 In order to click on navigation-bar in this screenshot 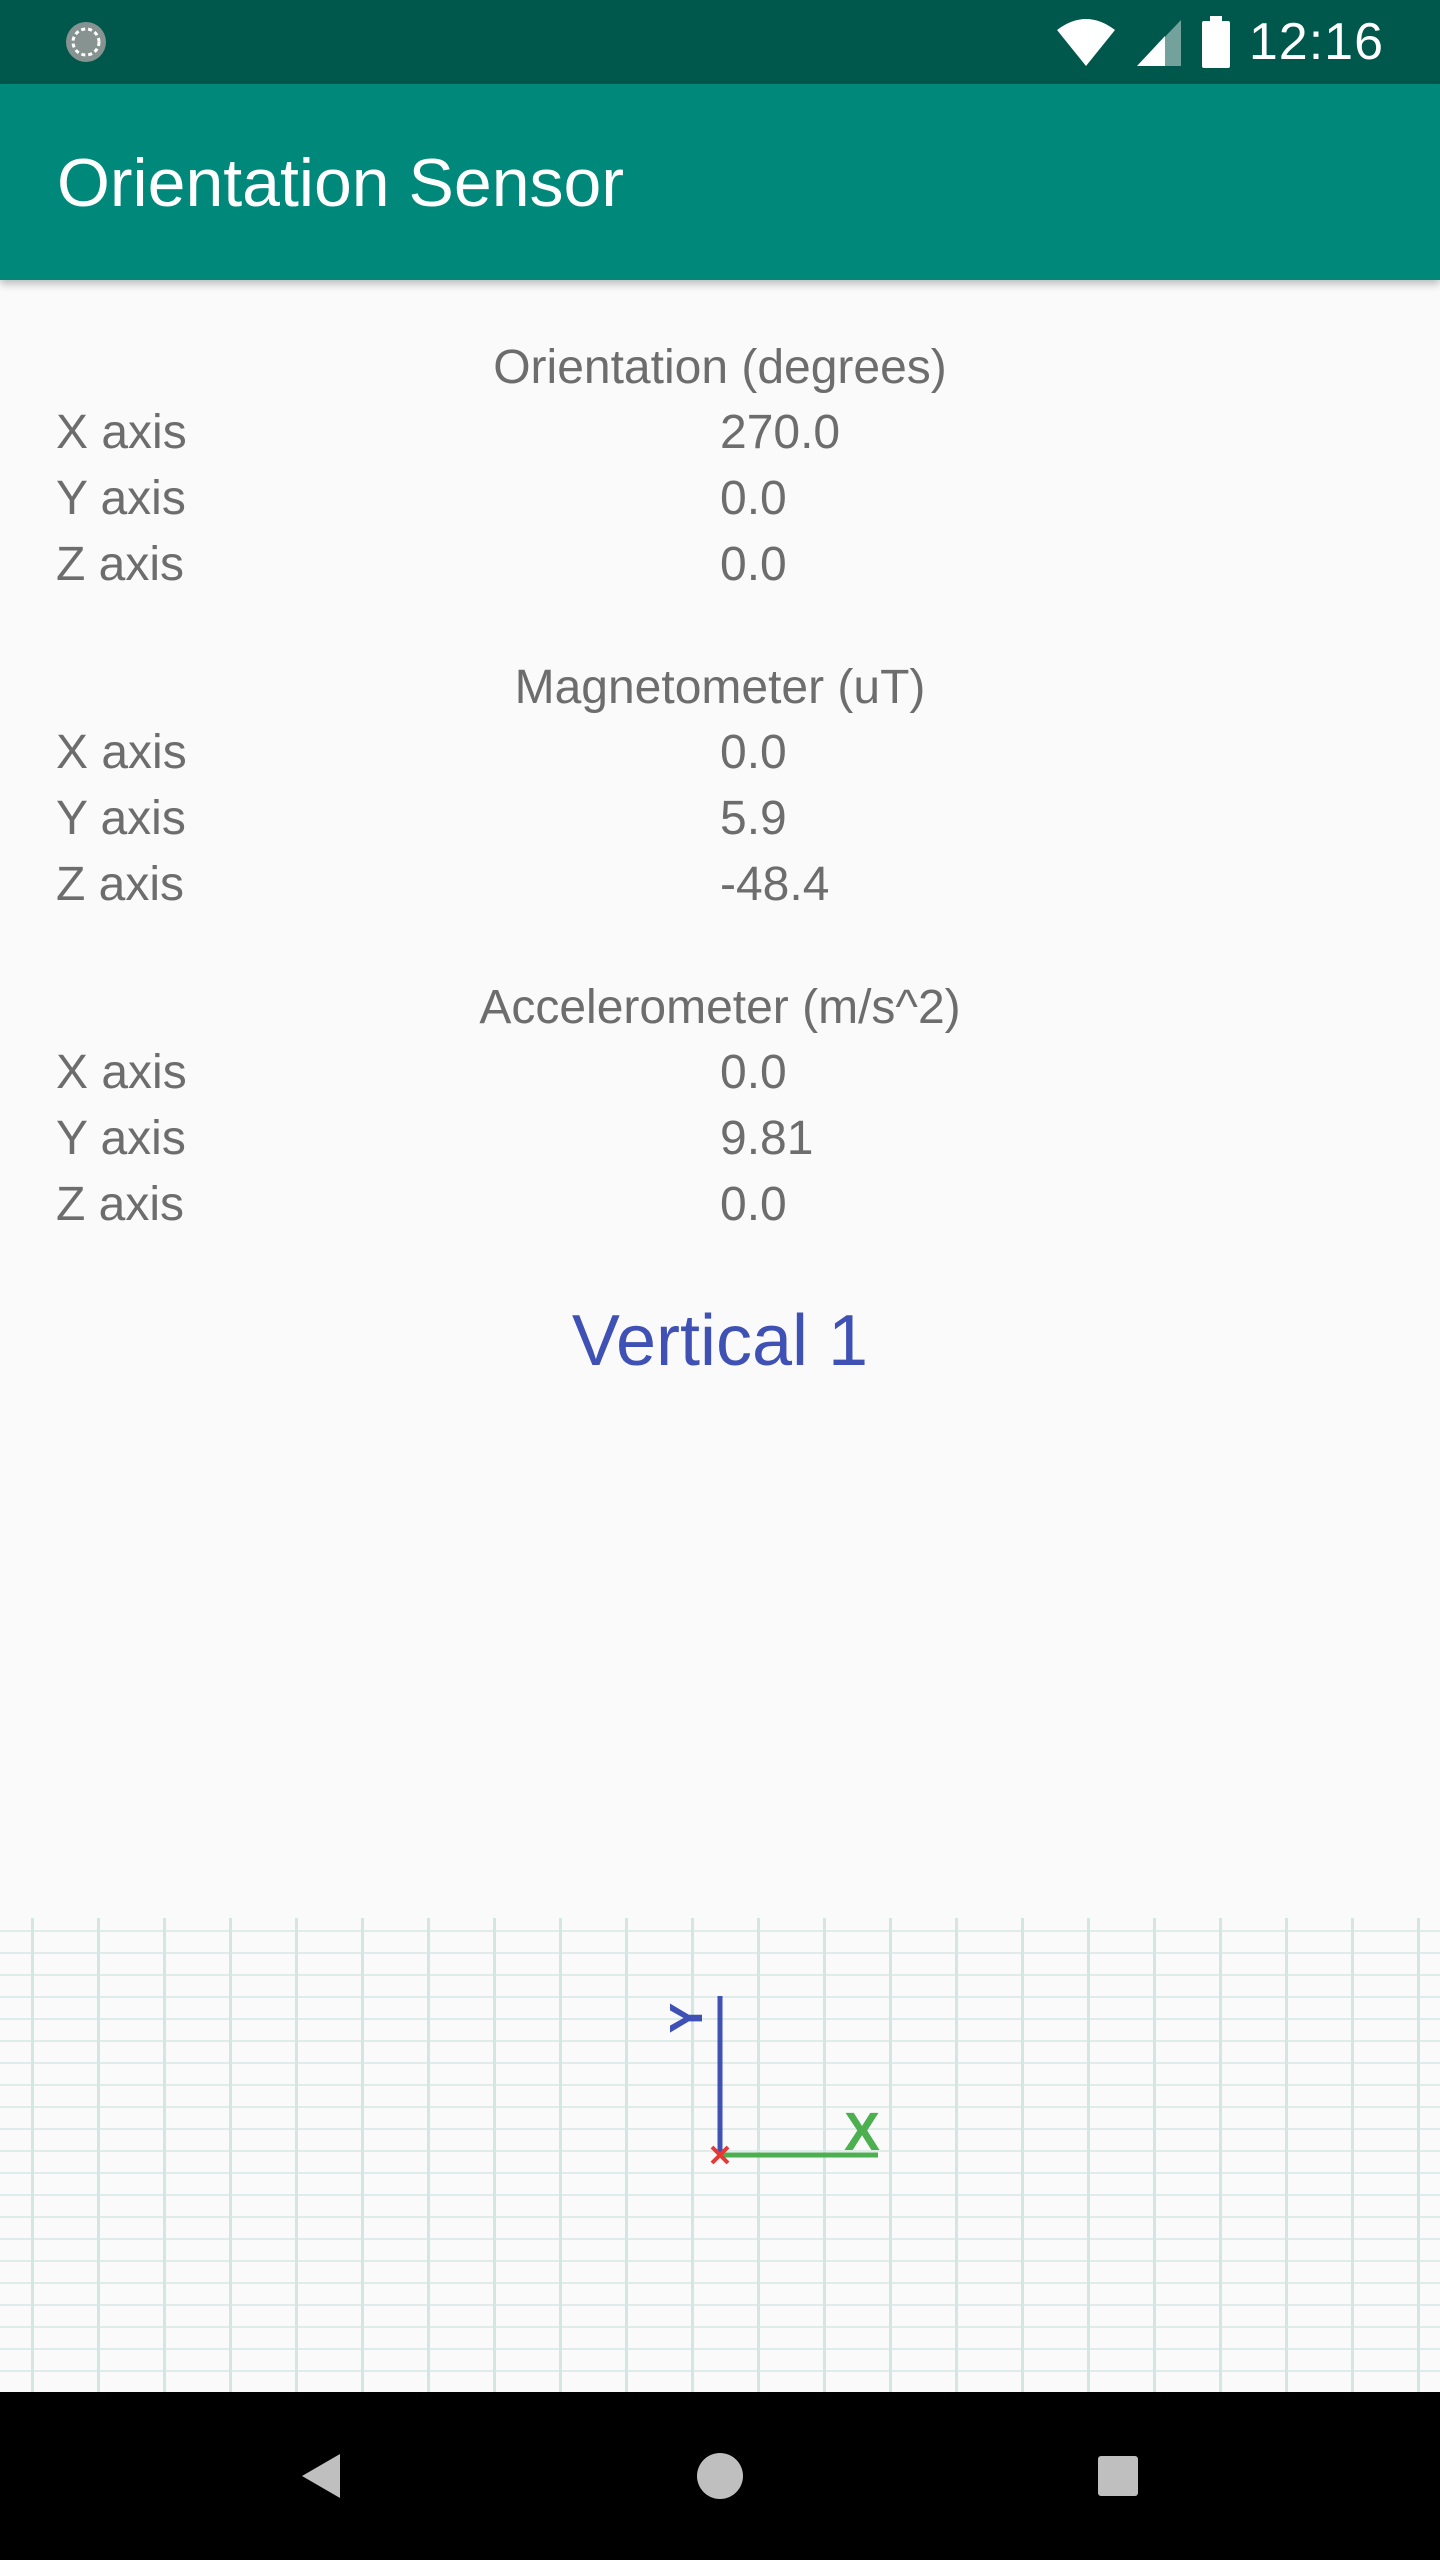, I will do `click(720, 2476)`.